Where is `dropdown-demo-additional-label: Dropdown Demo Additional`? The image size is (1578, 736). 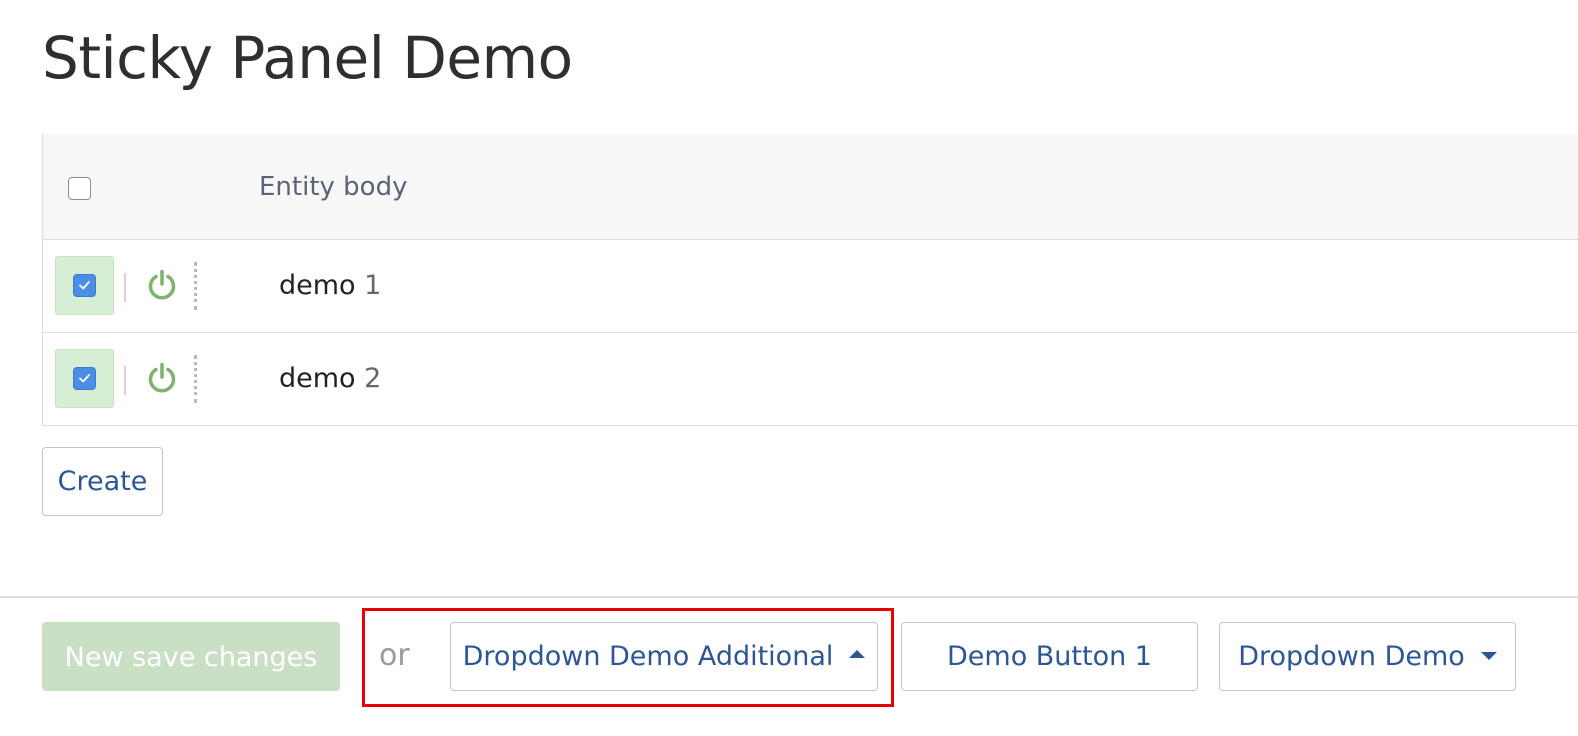
dropdown-demo-additional-label: Dropdown Demo Additional is located at coordinates (648, 656).